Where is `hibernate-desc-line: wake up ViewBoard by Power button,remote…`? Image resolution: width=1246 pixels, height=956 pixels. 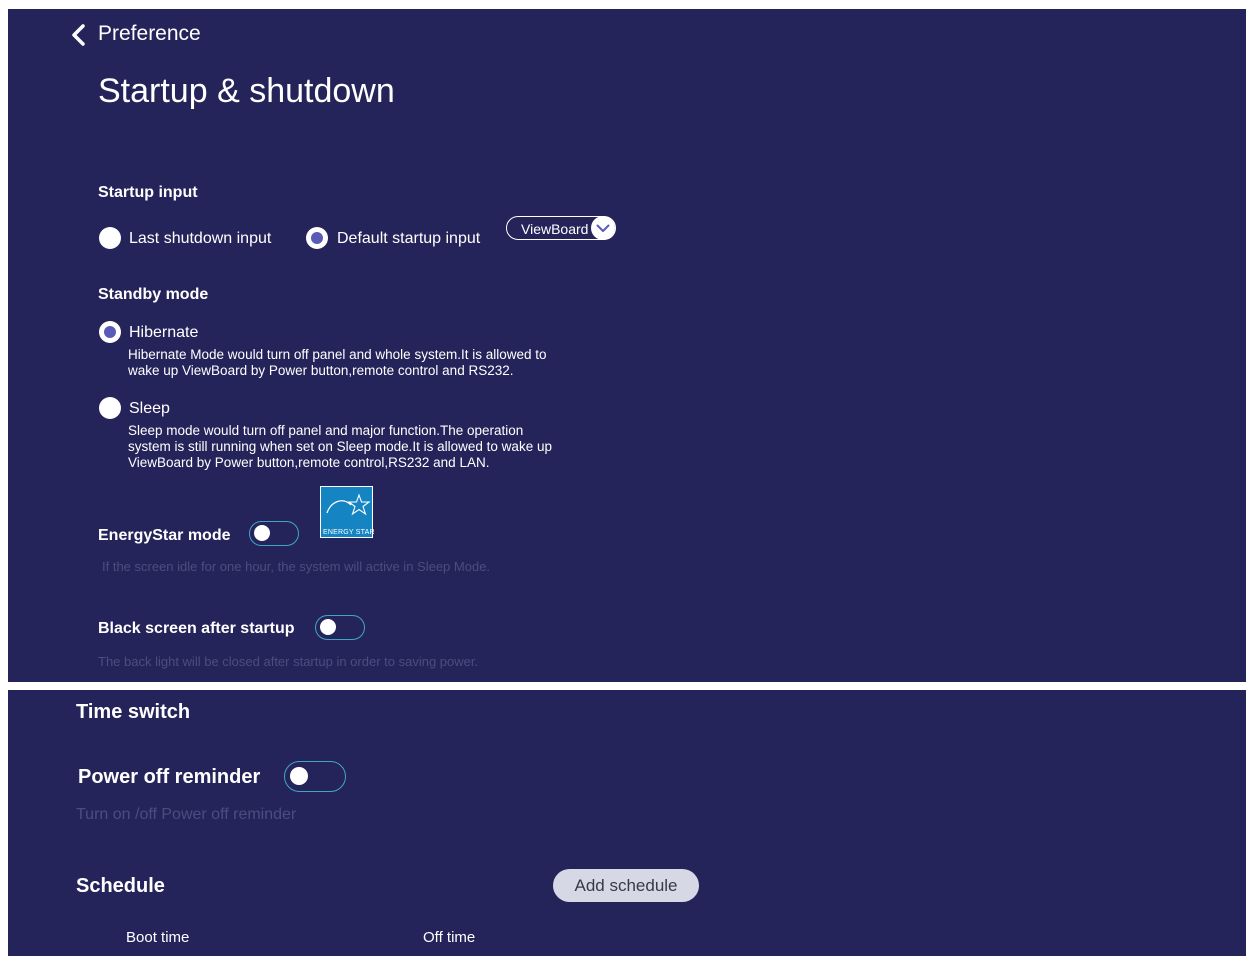 hibernate-desc-line: wake up ViewBoard by Power button,remote… is located at coordinates (321, 370).